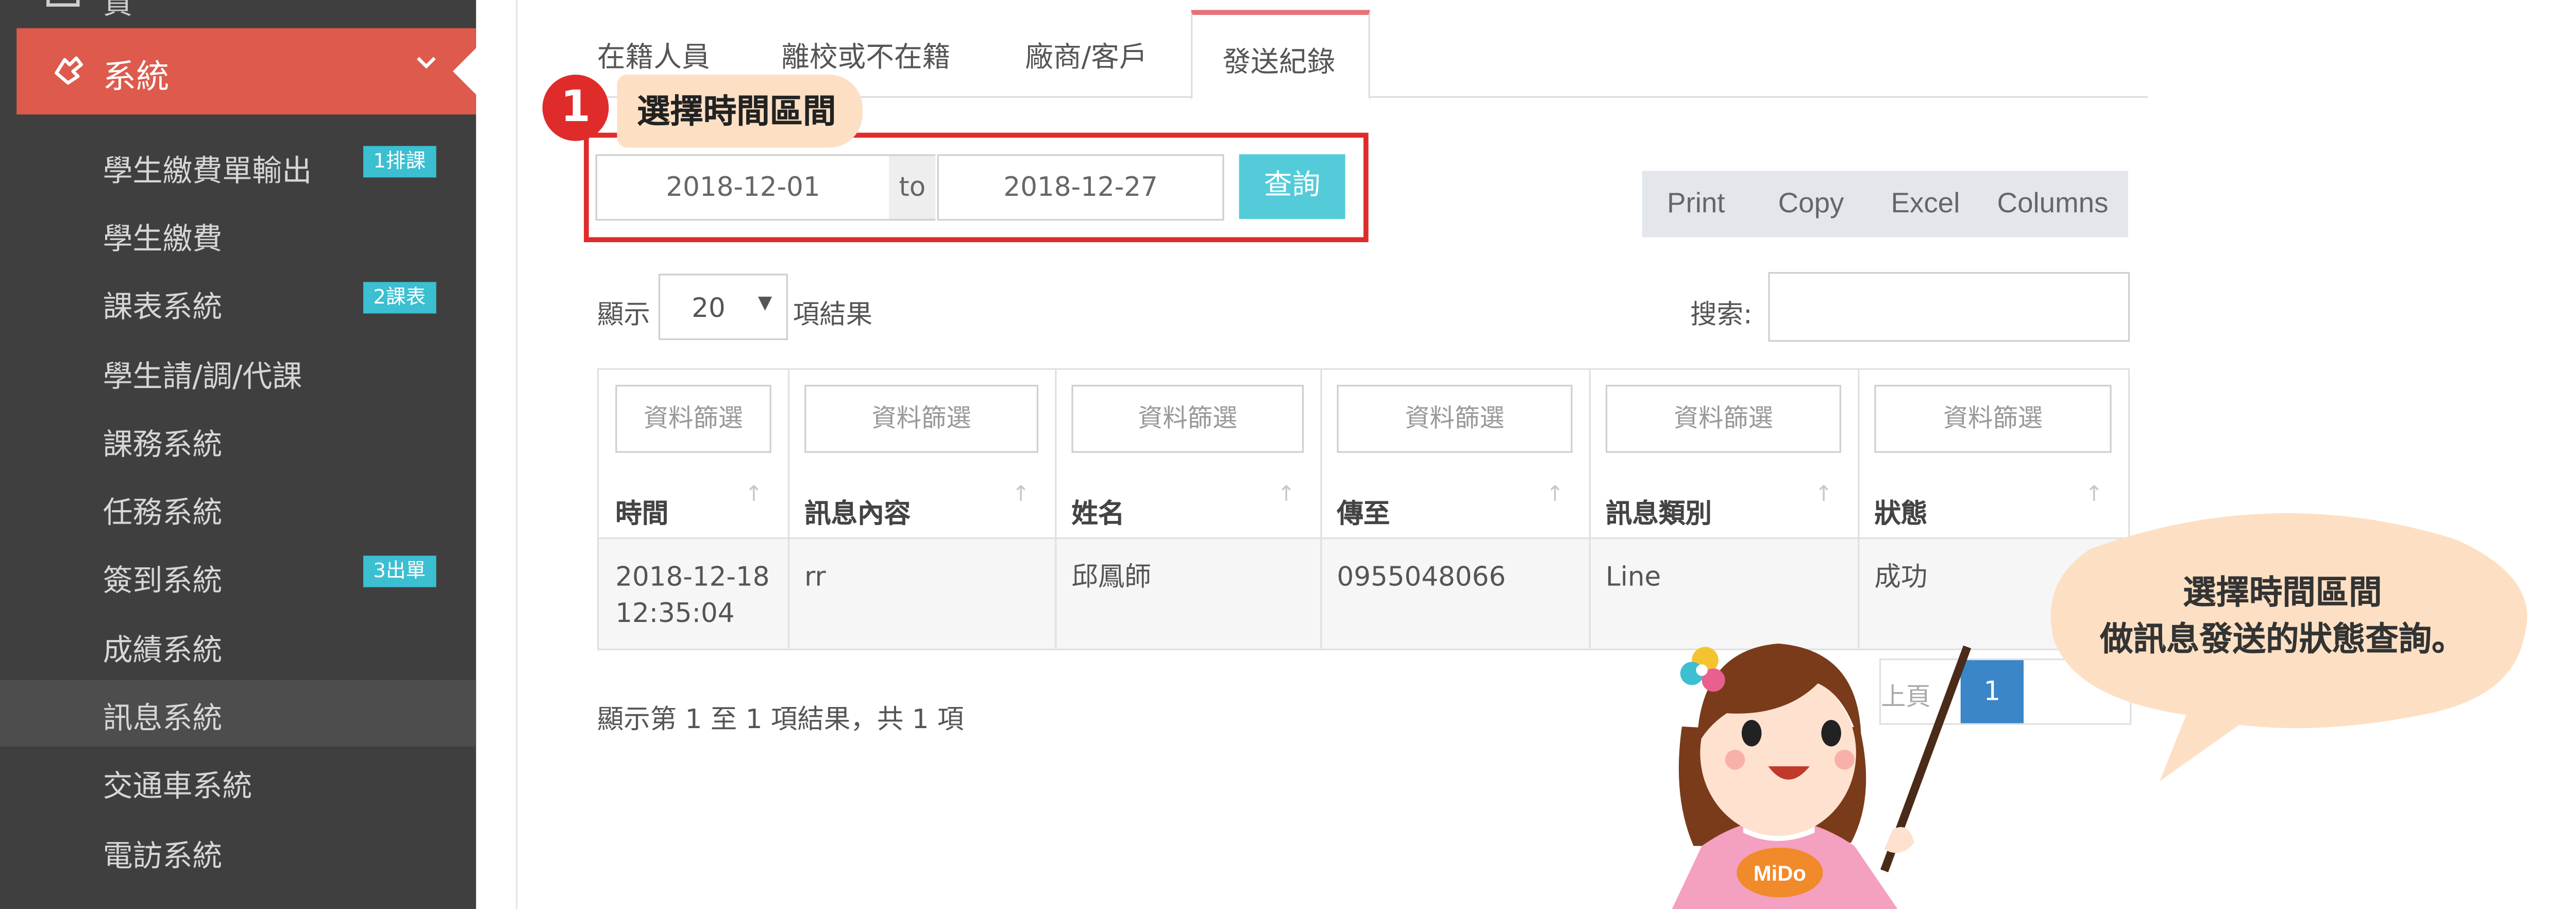 Image resolution: width=2576 pixels, height=909 pixels. I want to click on sidebar-item-sign-in: 簽到系統 3出單, so click(238, 576).